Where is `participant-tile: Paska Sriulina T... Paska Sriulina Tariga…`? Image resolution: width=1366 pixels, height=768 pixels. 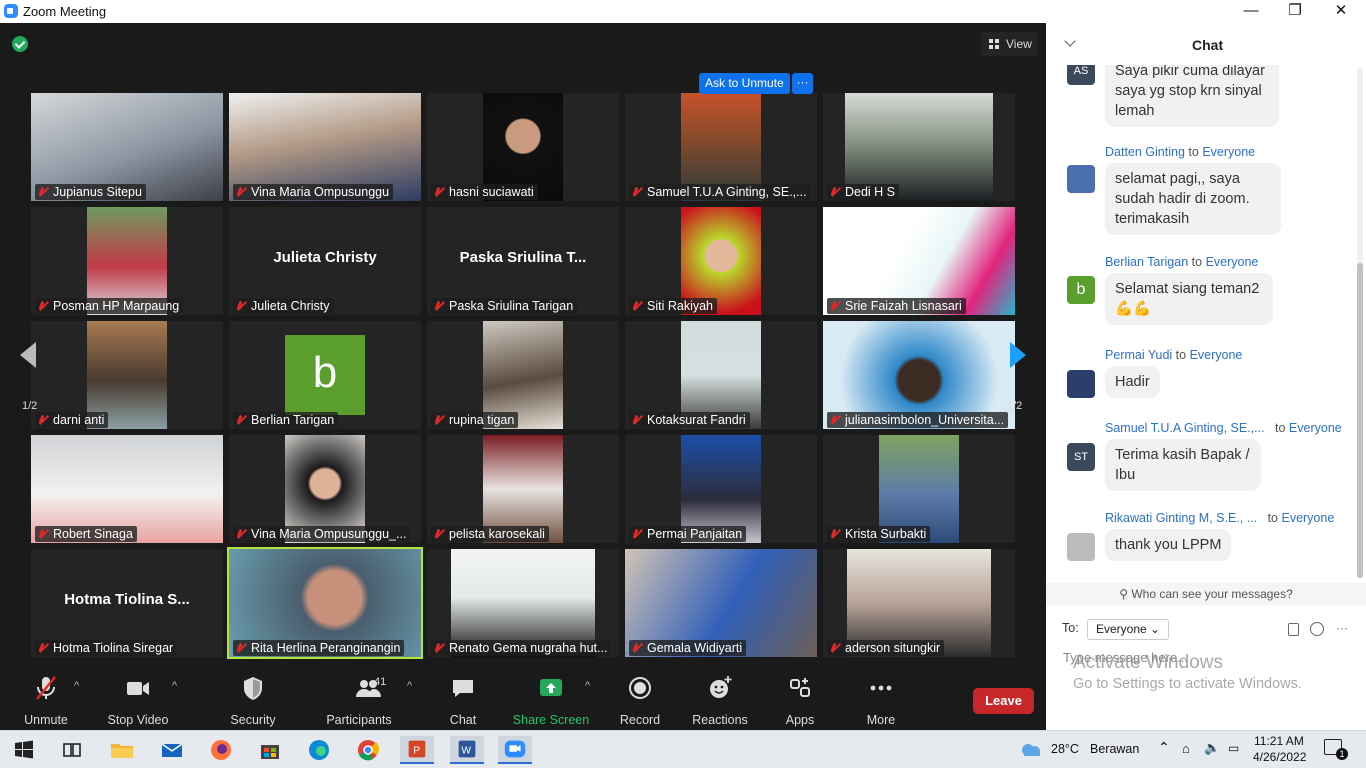
participant-tile: Paska Sriulina T... Paska Sriulina Tariga… is located at coordinates (523, 261).